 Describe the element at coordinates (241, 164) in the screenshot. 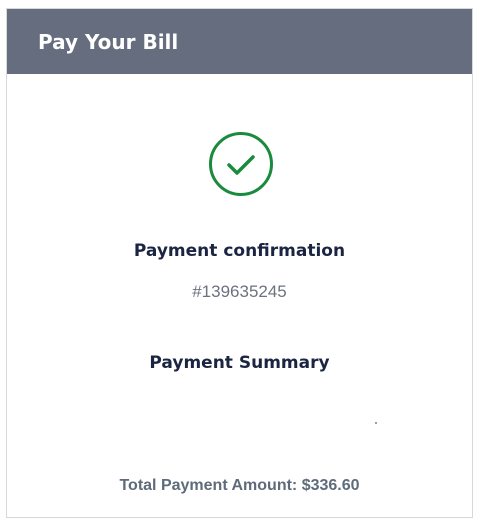

I see `check-circle-icon` at that location.